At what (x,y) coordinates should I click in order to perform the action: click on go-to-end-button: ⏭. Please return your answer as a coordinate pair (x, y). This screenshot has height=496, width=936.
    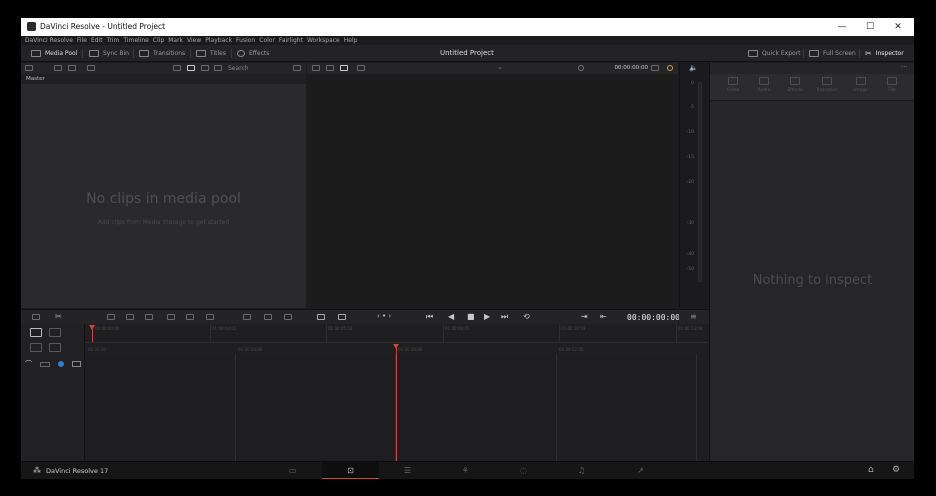
    Looking at the image, I should click on (504, 317).